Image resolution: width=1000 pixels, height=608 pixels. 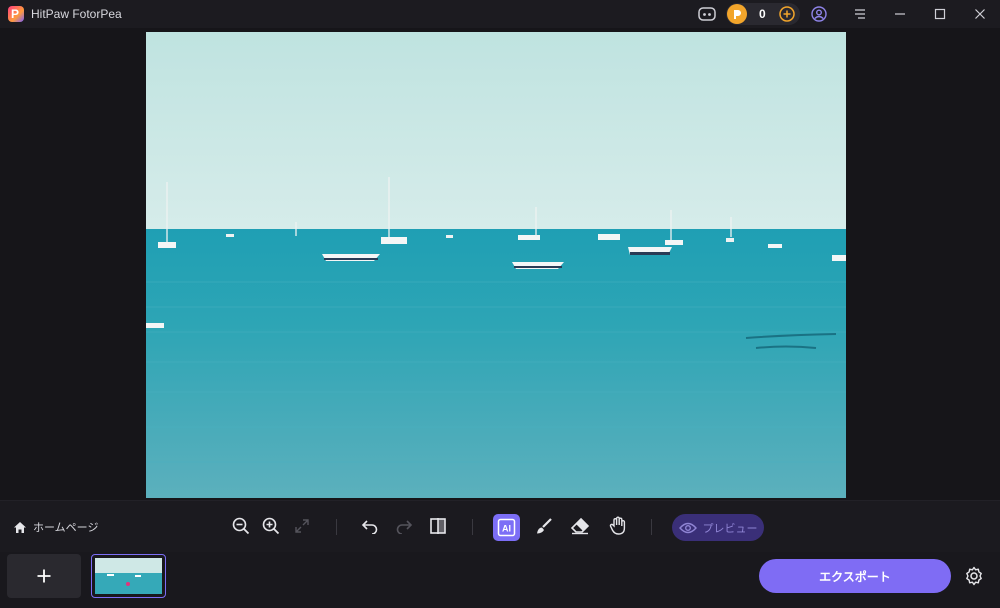 What do you see at coordinates (730, 528) in the screenshot?
I see `preview-label: プレビュー` at bounding box center [730, 528].